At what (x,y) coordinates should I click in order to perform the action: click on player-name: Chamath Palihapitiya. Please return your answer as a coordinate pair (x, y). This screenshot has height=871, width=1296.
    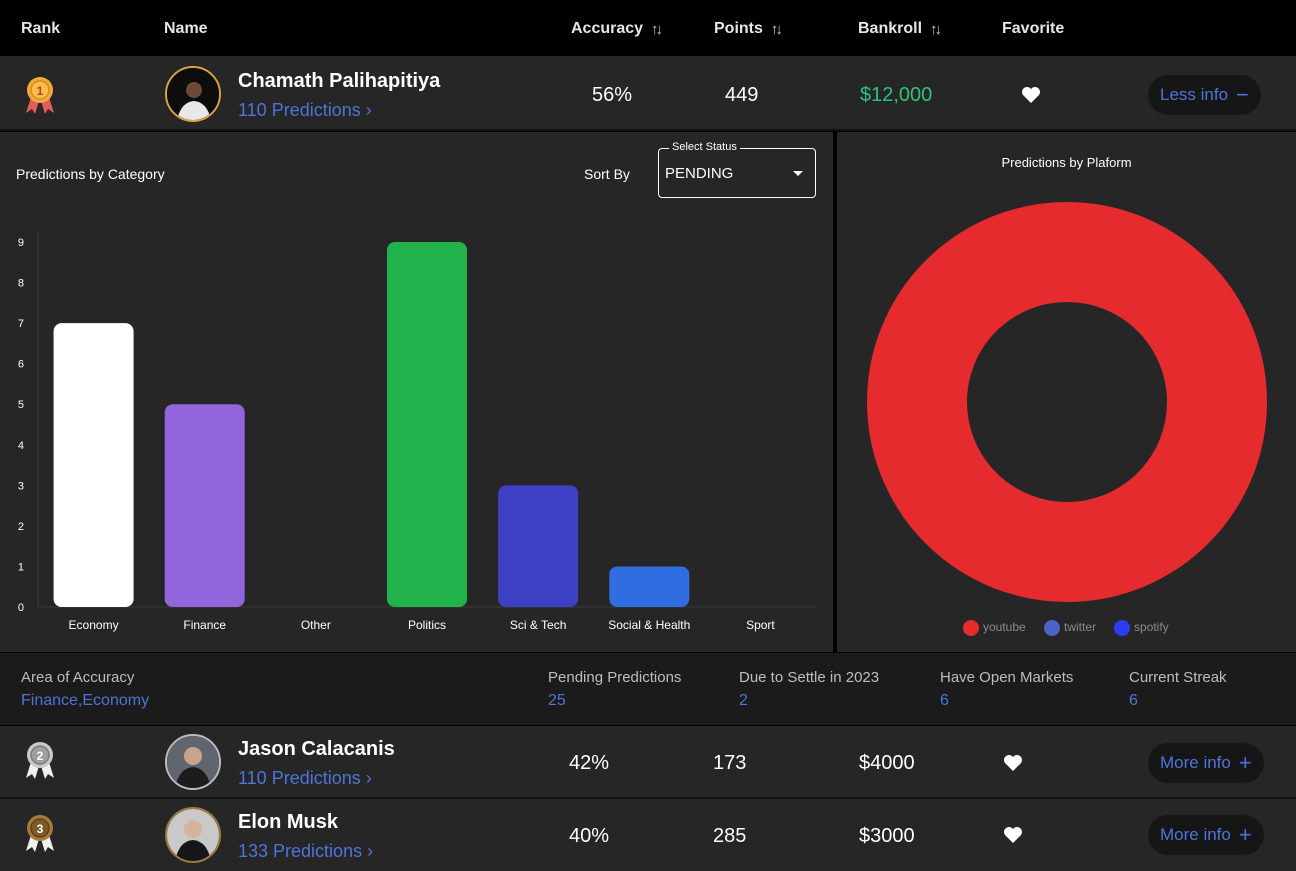
    Looking at the image, I should click on (339, 81).